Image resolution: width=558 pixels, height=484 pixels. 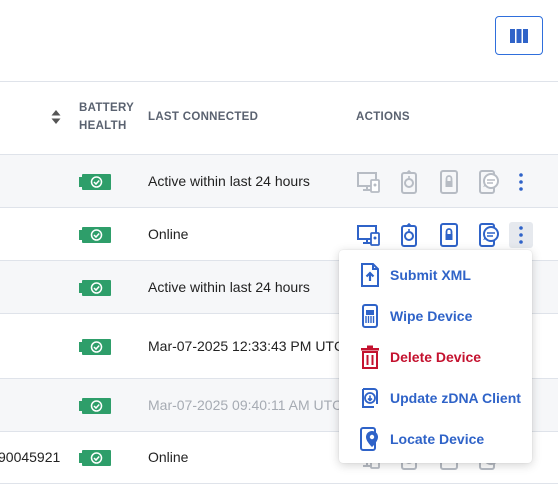 What do you see at coordinates (246, 345) in the screenshot?
I see `last-connected-text: Mar-07-2025 12:33:43 PM UTC` at bounding box center [246, 345].